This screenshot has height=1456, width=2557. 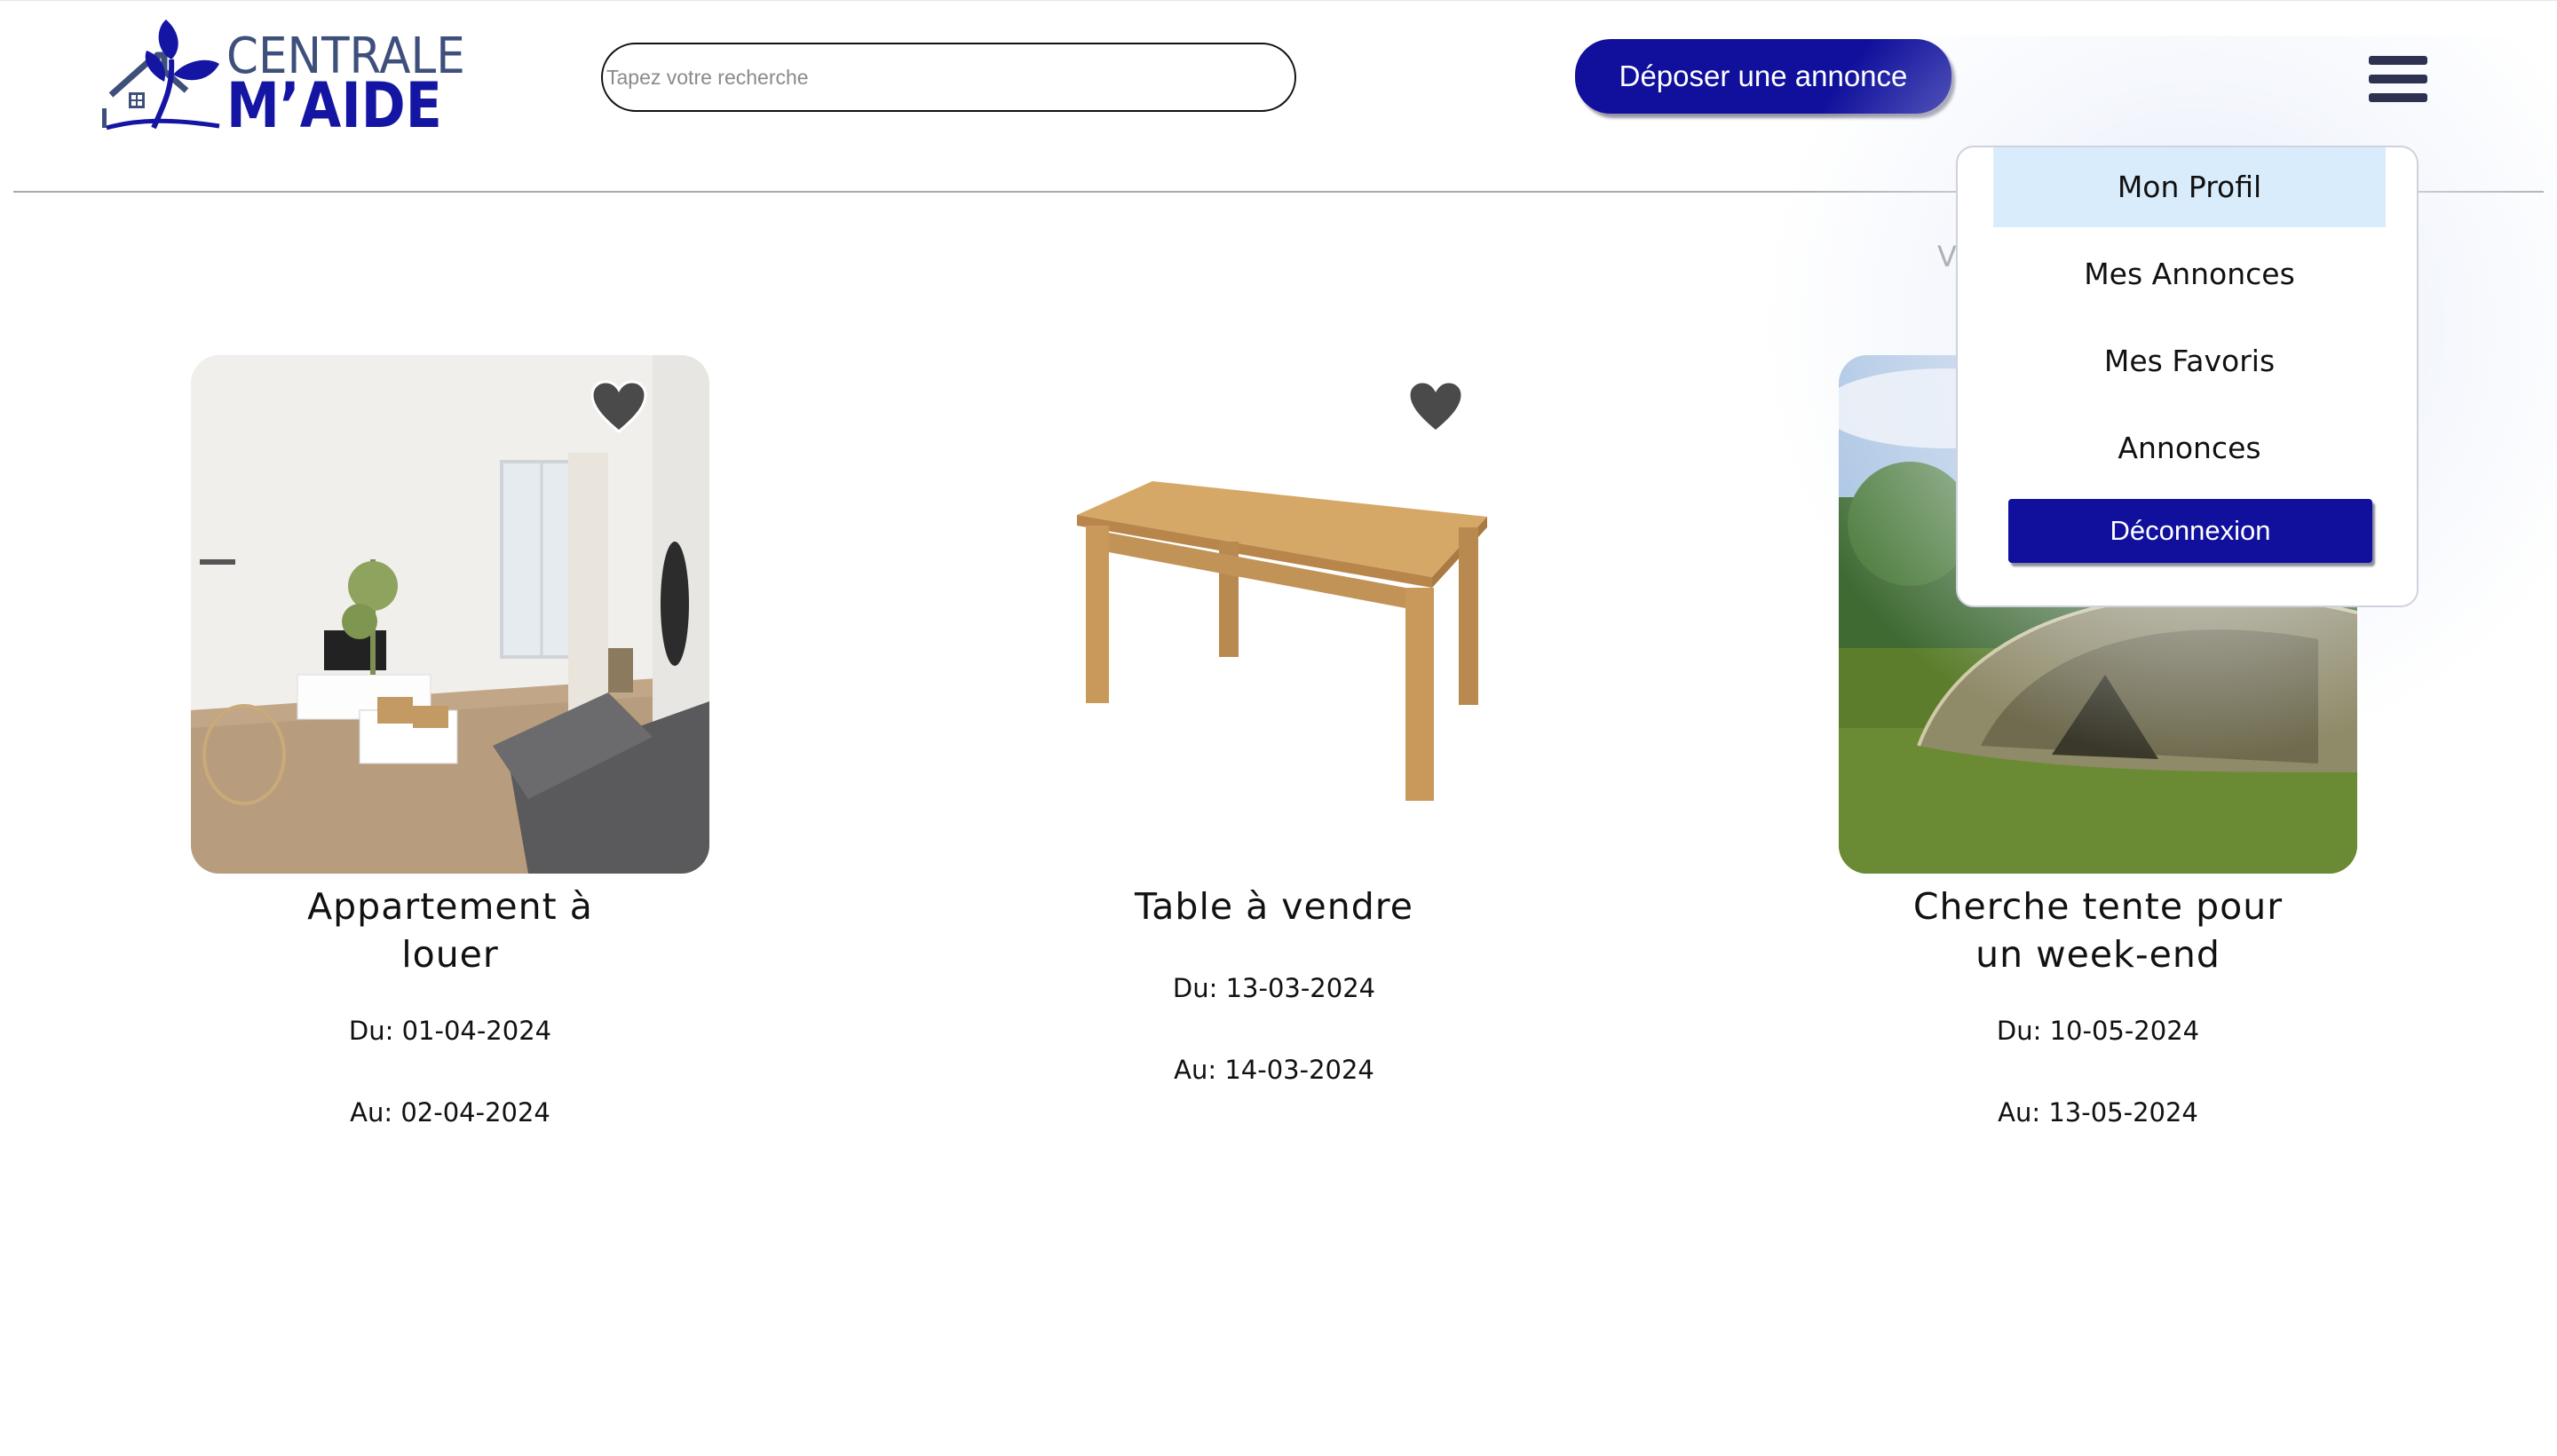 What do you see at coordinates (2098, 1031) in the screenshot?
I see `listing-date-from: Du: 10-05-2024` at bounding box center [2098, 1031].